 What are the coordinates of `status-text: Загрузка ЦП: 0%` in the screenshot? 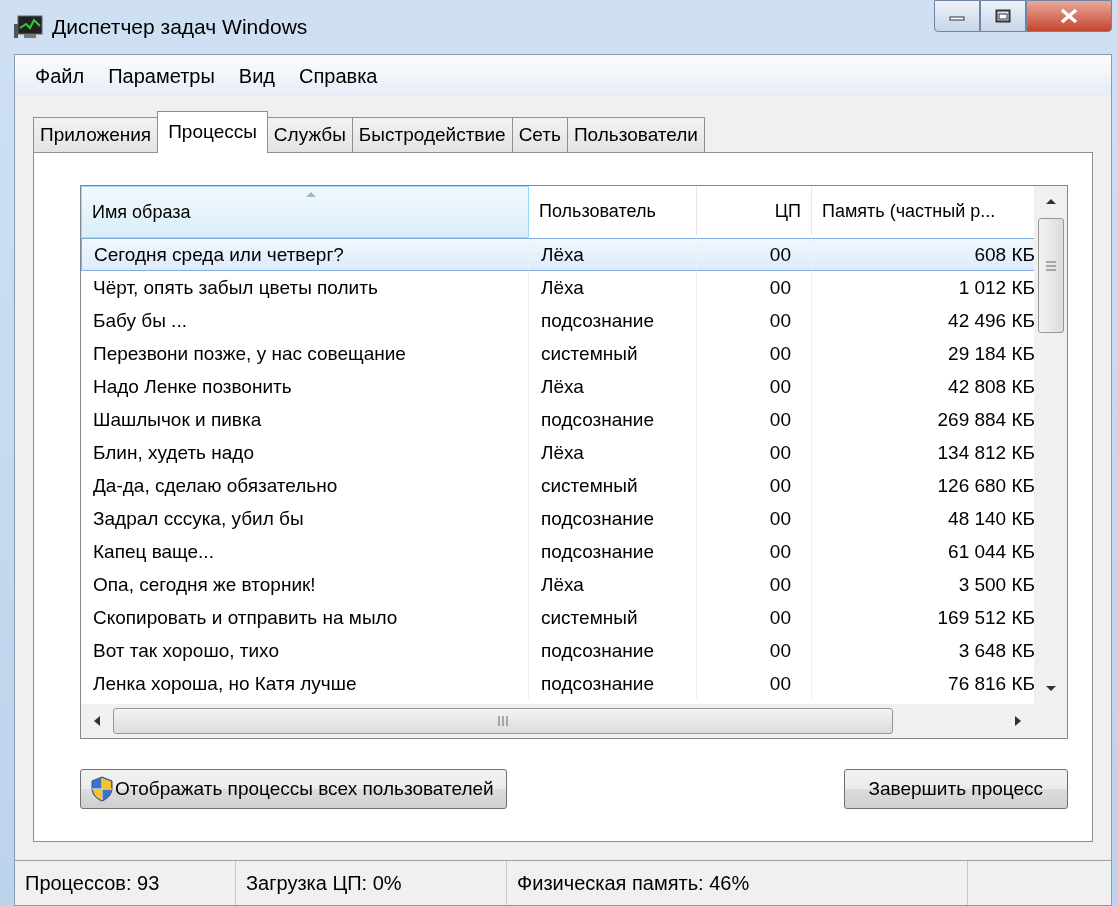 It's located at (371, 883).